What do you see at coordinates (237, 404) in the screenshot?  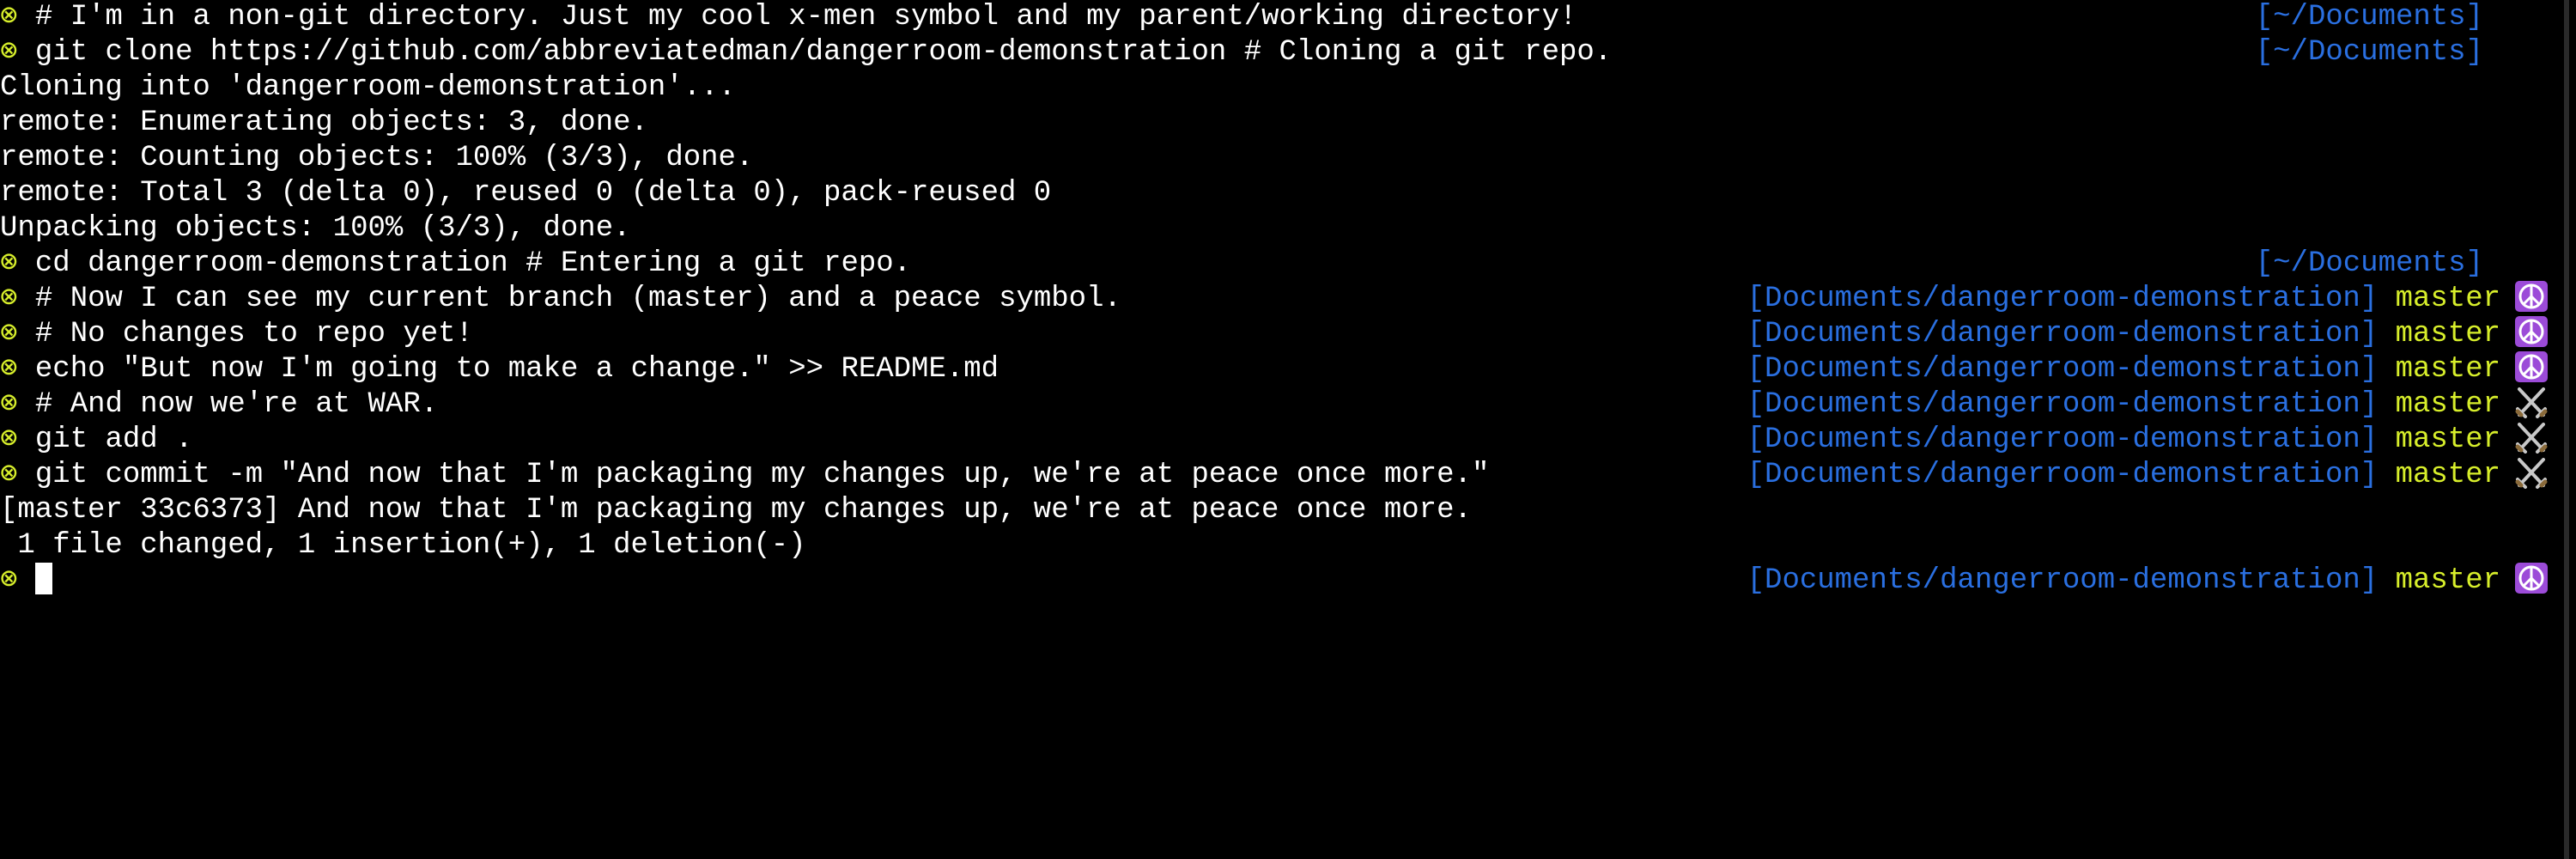 I see `command-text: # And now we're at WAR.` at bounding box center [237, 404].